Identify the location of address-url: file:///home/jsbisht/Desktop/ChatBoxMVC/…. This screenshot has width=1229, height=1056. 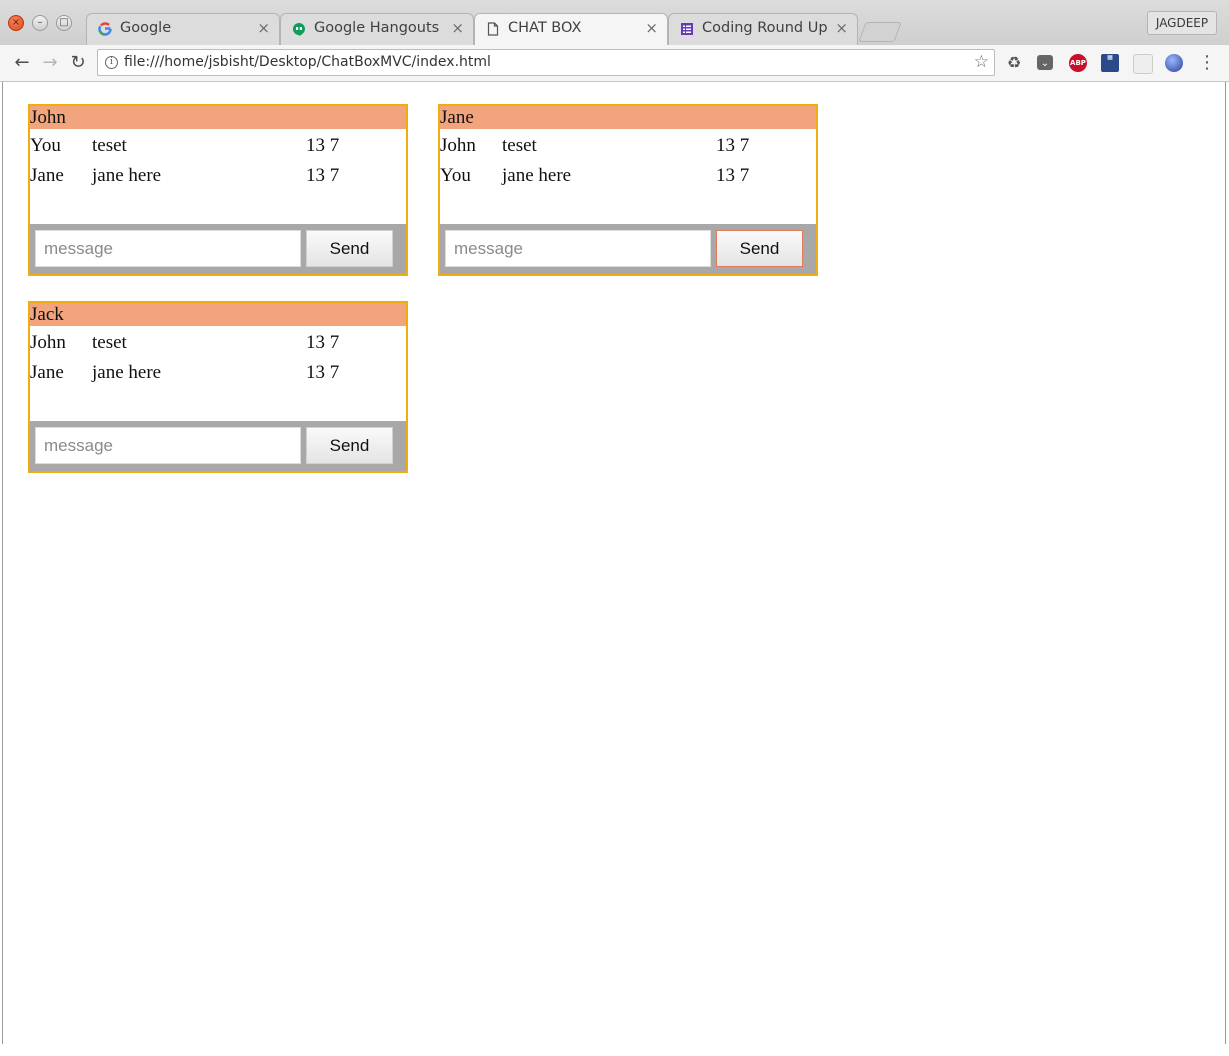
(307, 62).